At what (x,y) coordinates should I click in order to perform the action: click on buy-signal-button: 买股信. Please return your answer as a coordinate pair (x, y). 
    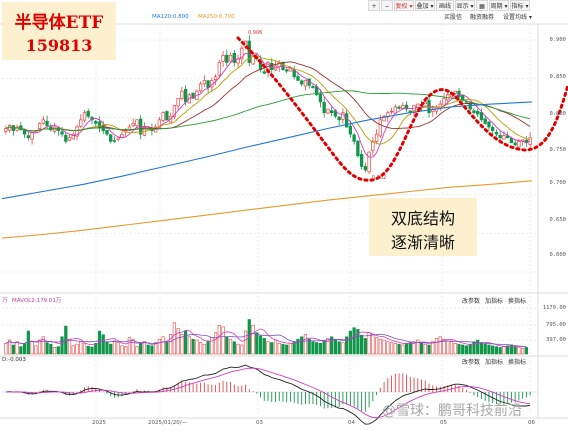
    Looking at the image, I should click on (453, 18).